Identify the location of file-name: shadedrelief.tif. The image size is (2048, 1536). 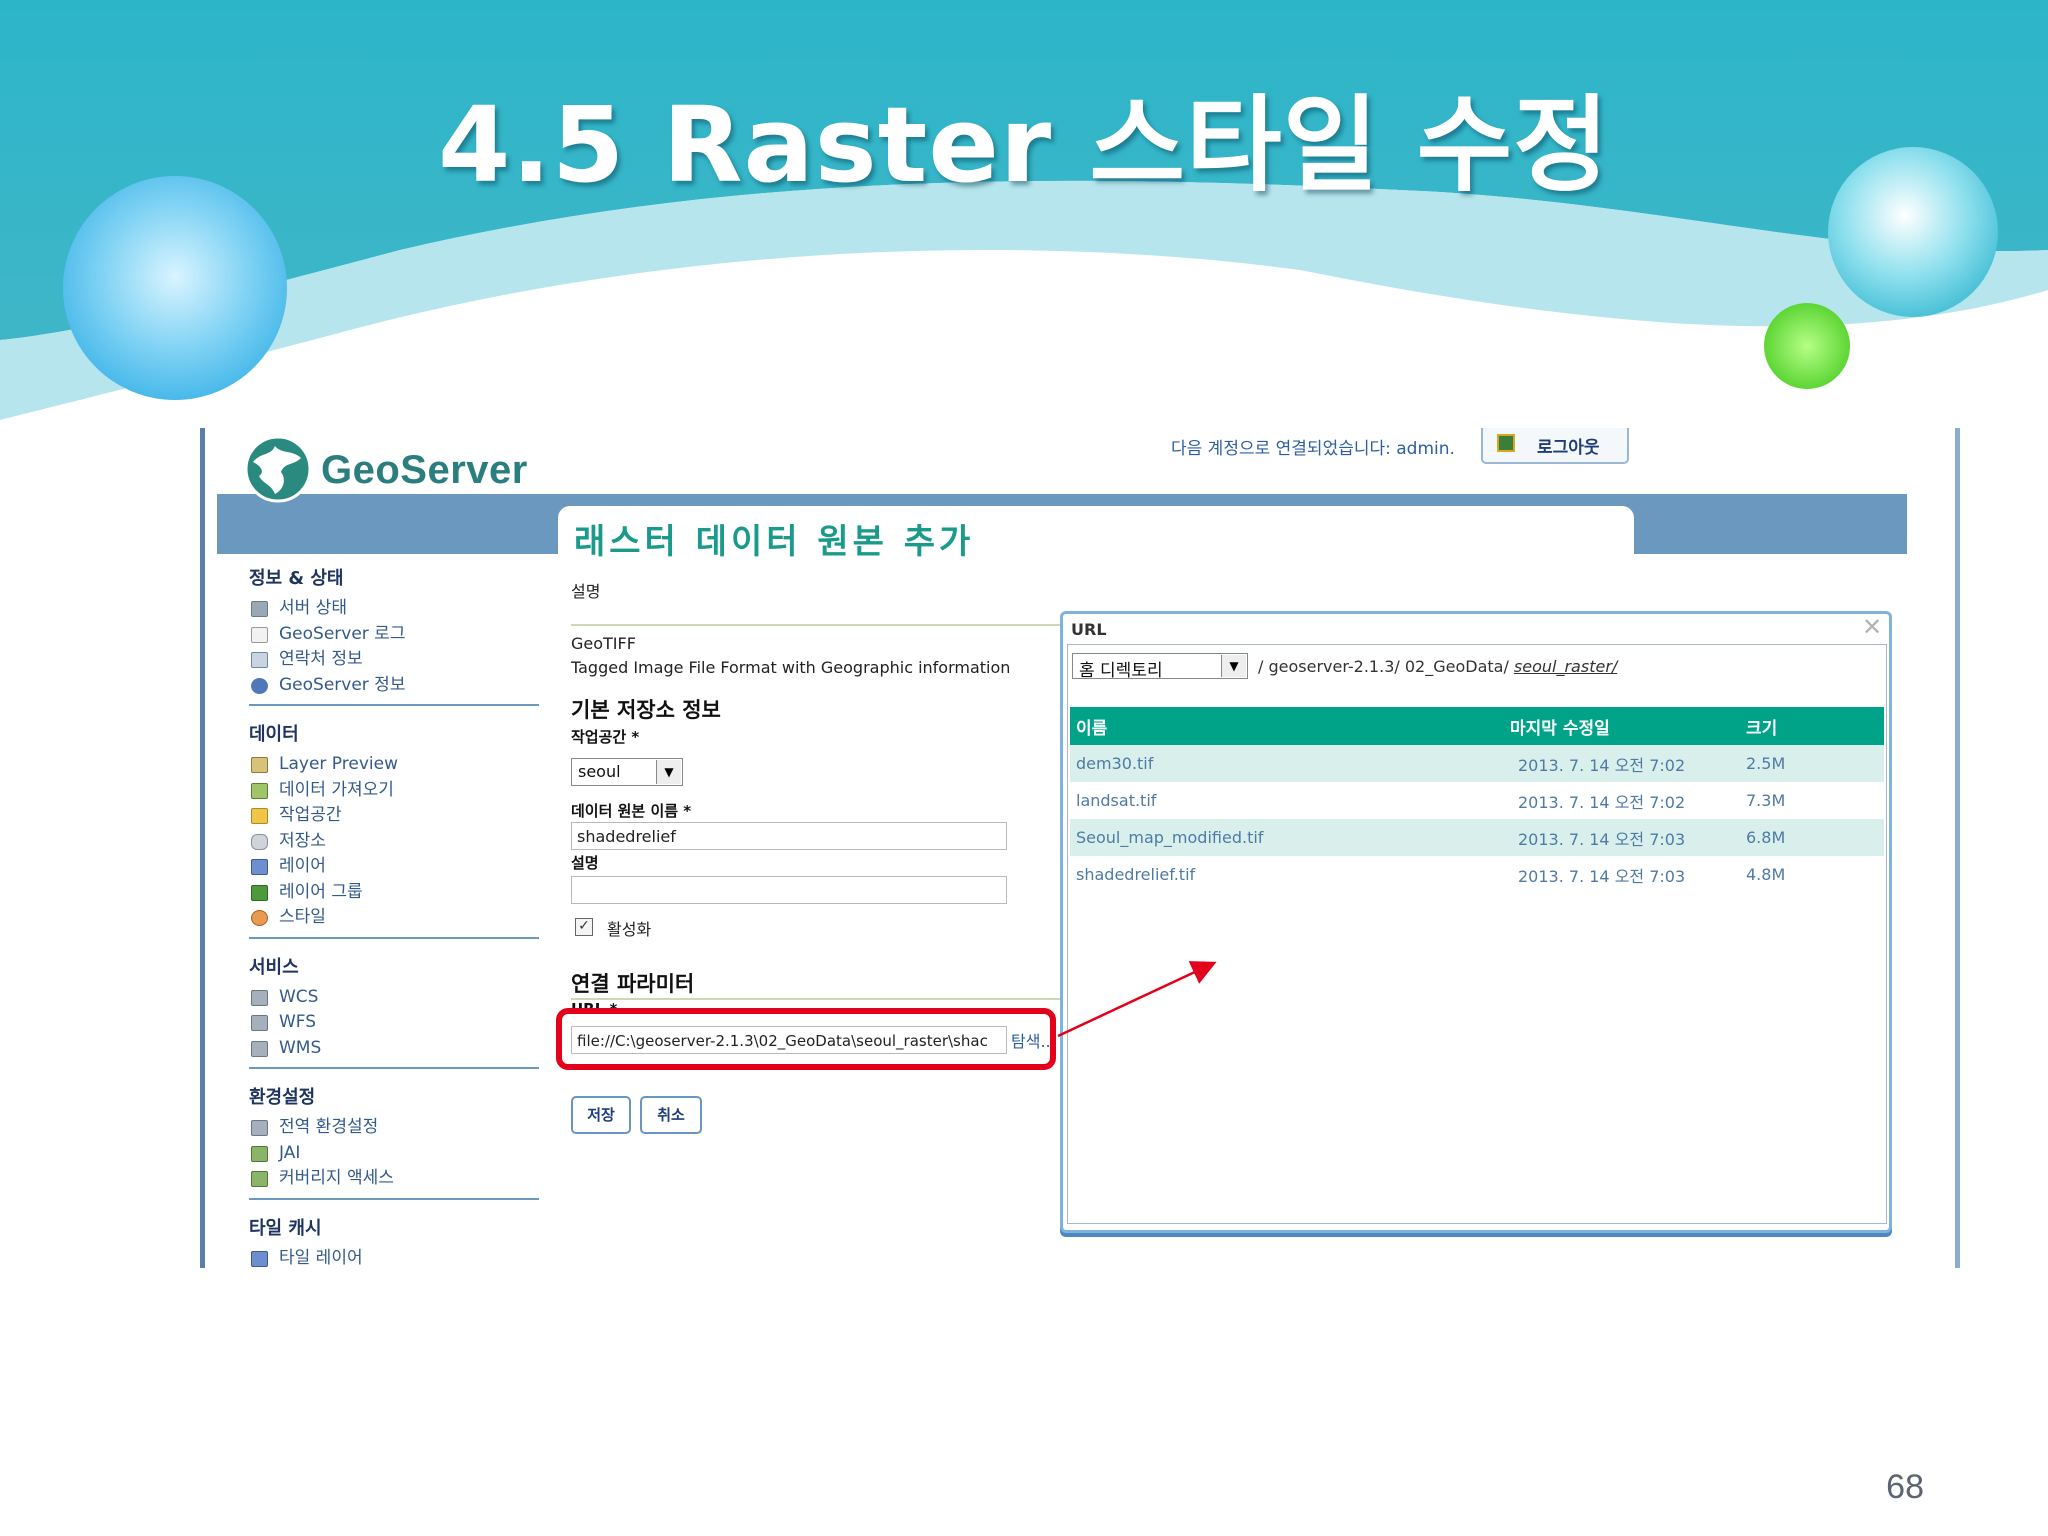
(1290, 874).